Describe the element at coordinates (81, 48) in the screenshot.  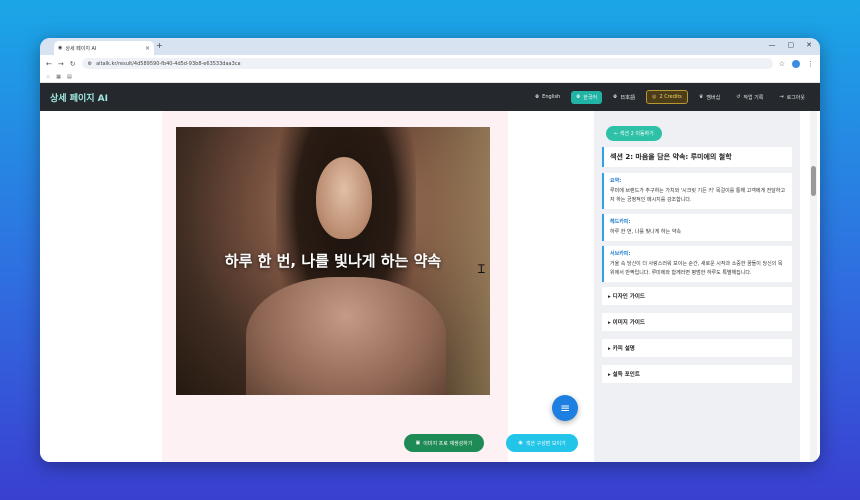
I see `tab-title: 상세 페이지 AI` at that location.